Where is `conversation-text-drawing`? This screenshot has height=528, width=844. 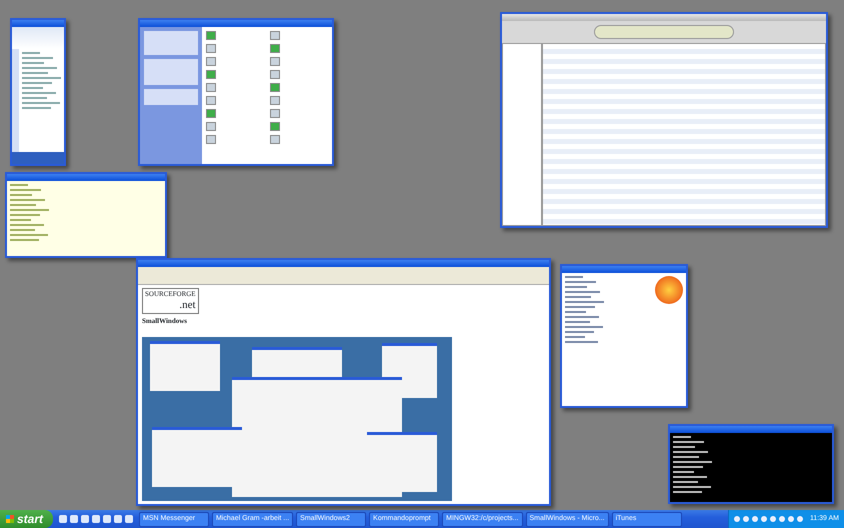
conversation-text-drawing is located at coordinates (584, 309).